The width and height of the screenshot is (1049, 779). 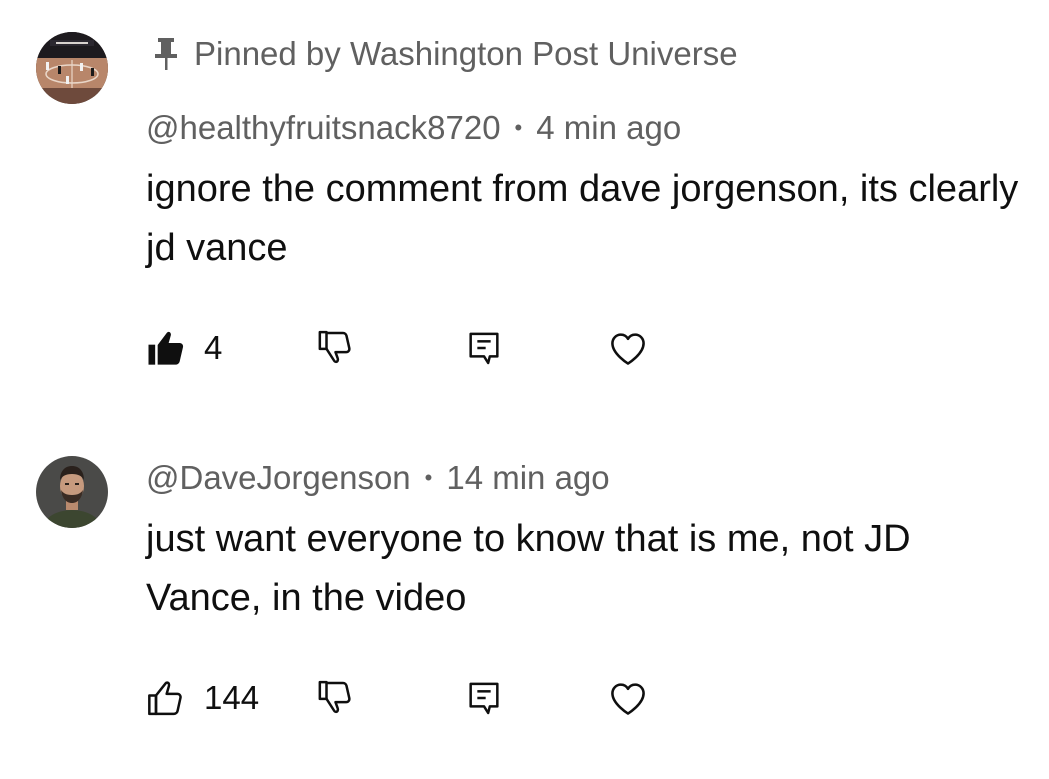 What do you see at coordinates (213, 347) in the screenshot?
I see `like-count: 4` at bounding box center [213, 347].